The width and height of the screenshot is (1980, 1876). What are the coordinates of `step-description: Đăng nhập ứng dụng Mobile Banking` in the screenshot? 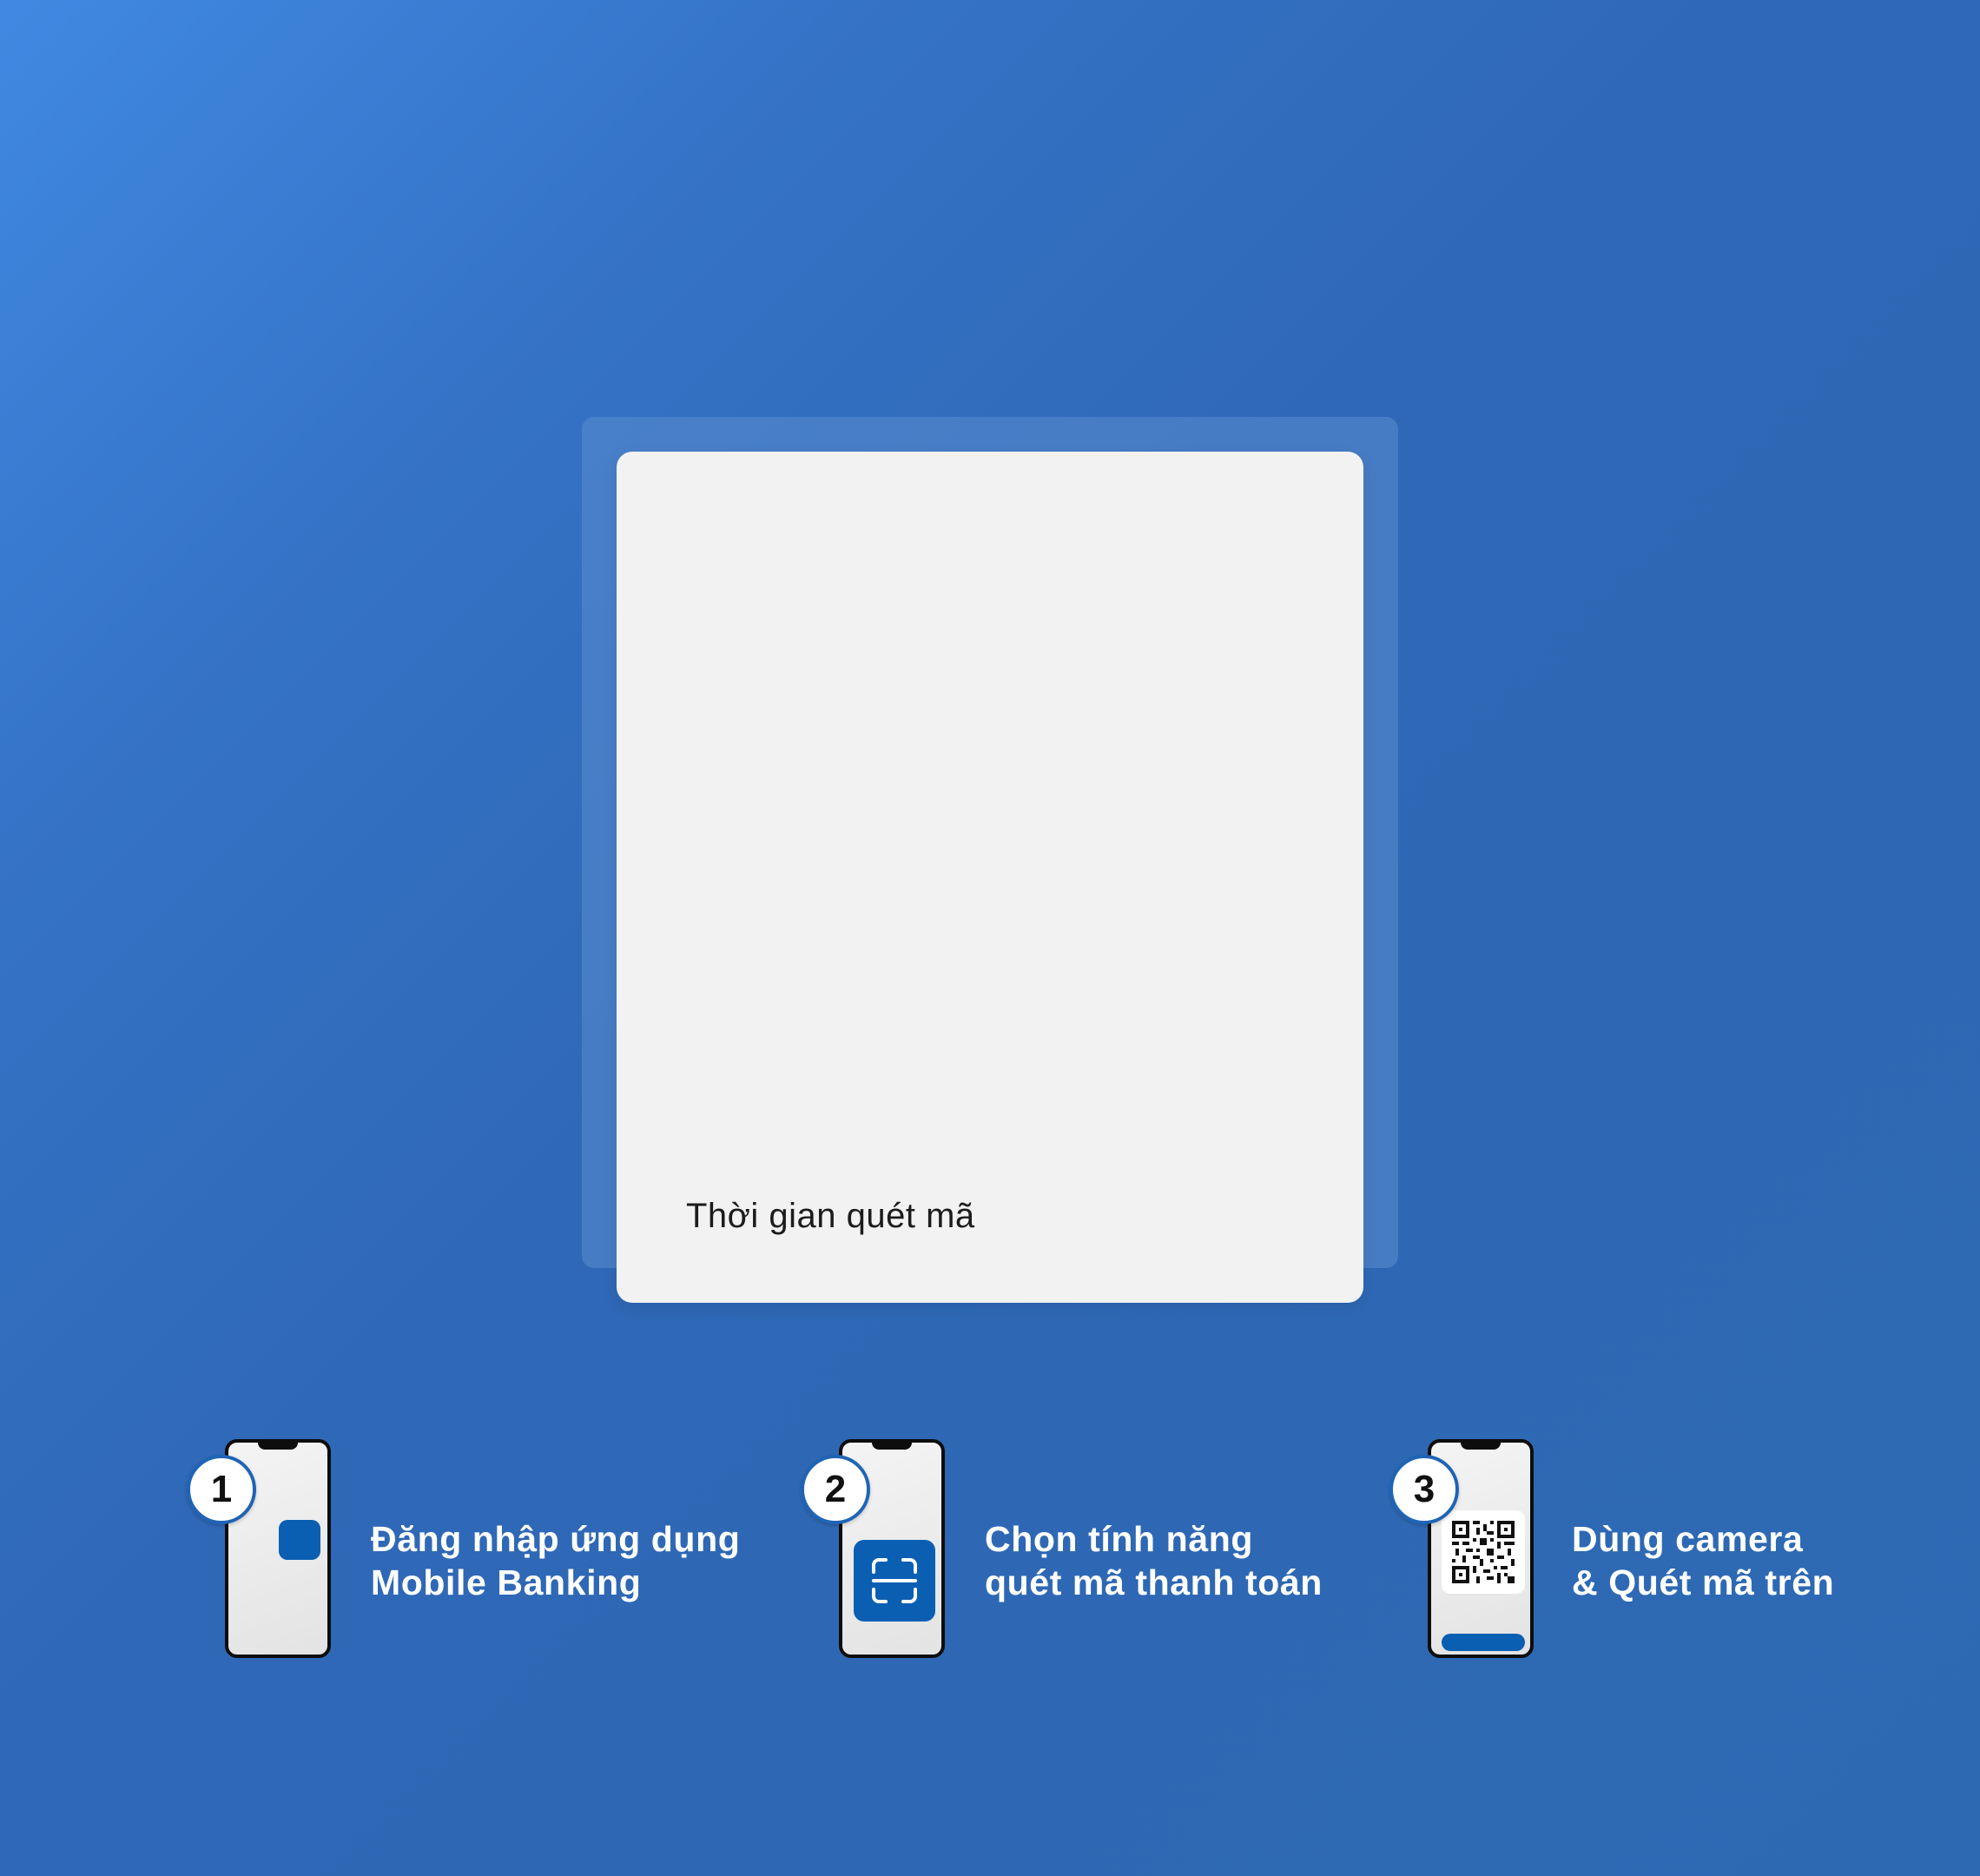 It's located at (556, 1560).